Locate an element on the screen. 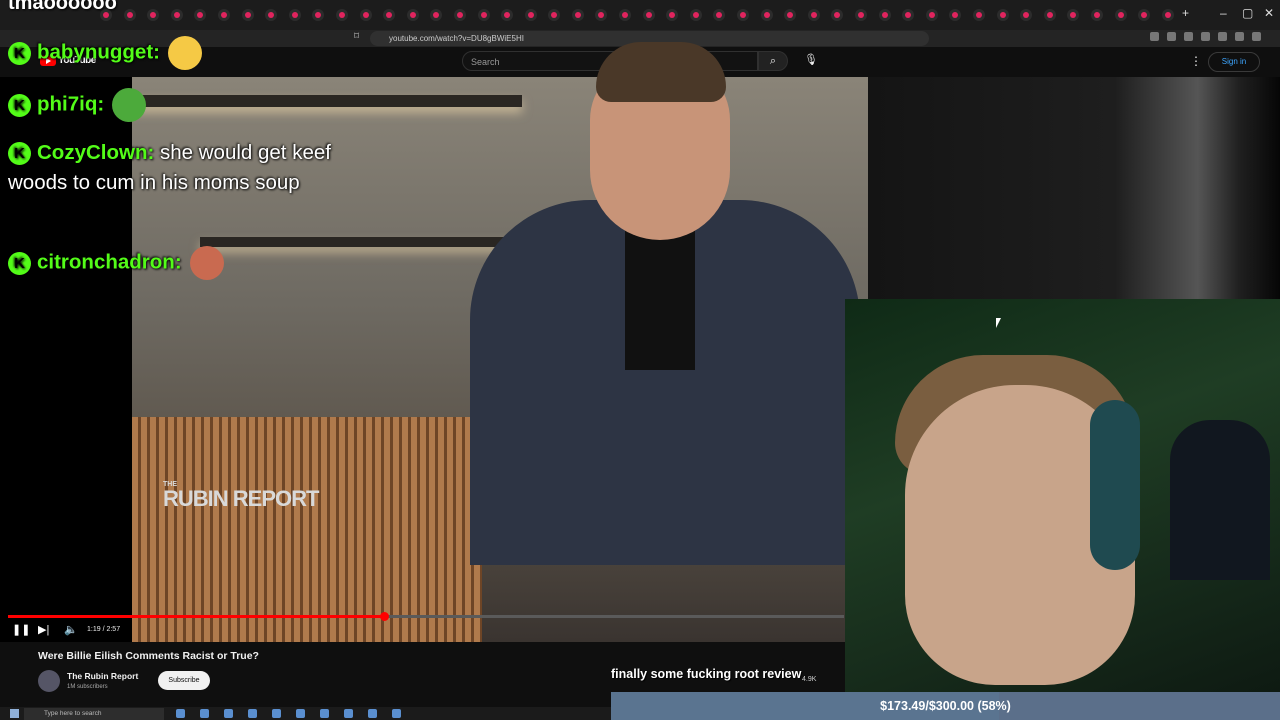 This screenshot has height=720, width=1280. chat-message: Kbabynugget: is located at coordinates (178, 62).